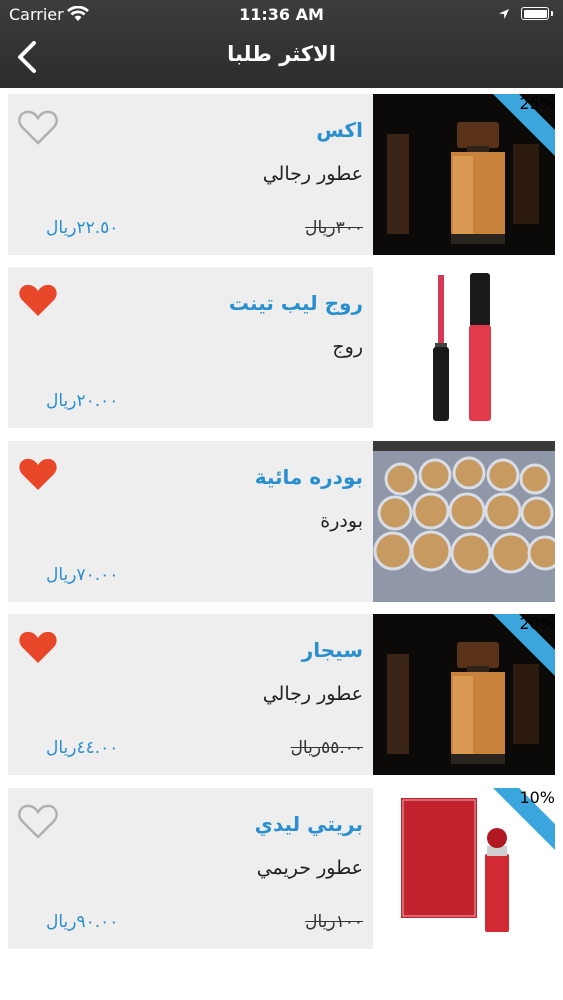 The image size is (563, 1000). I want to click on product-name: اكس, so click(339, 130).